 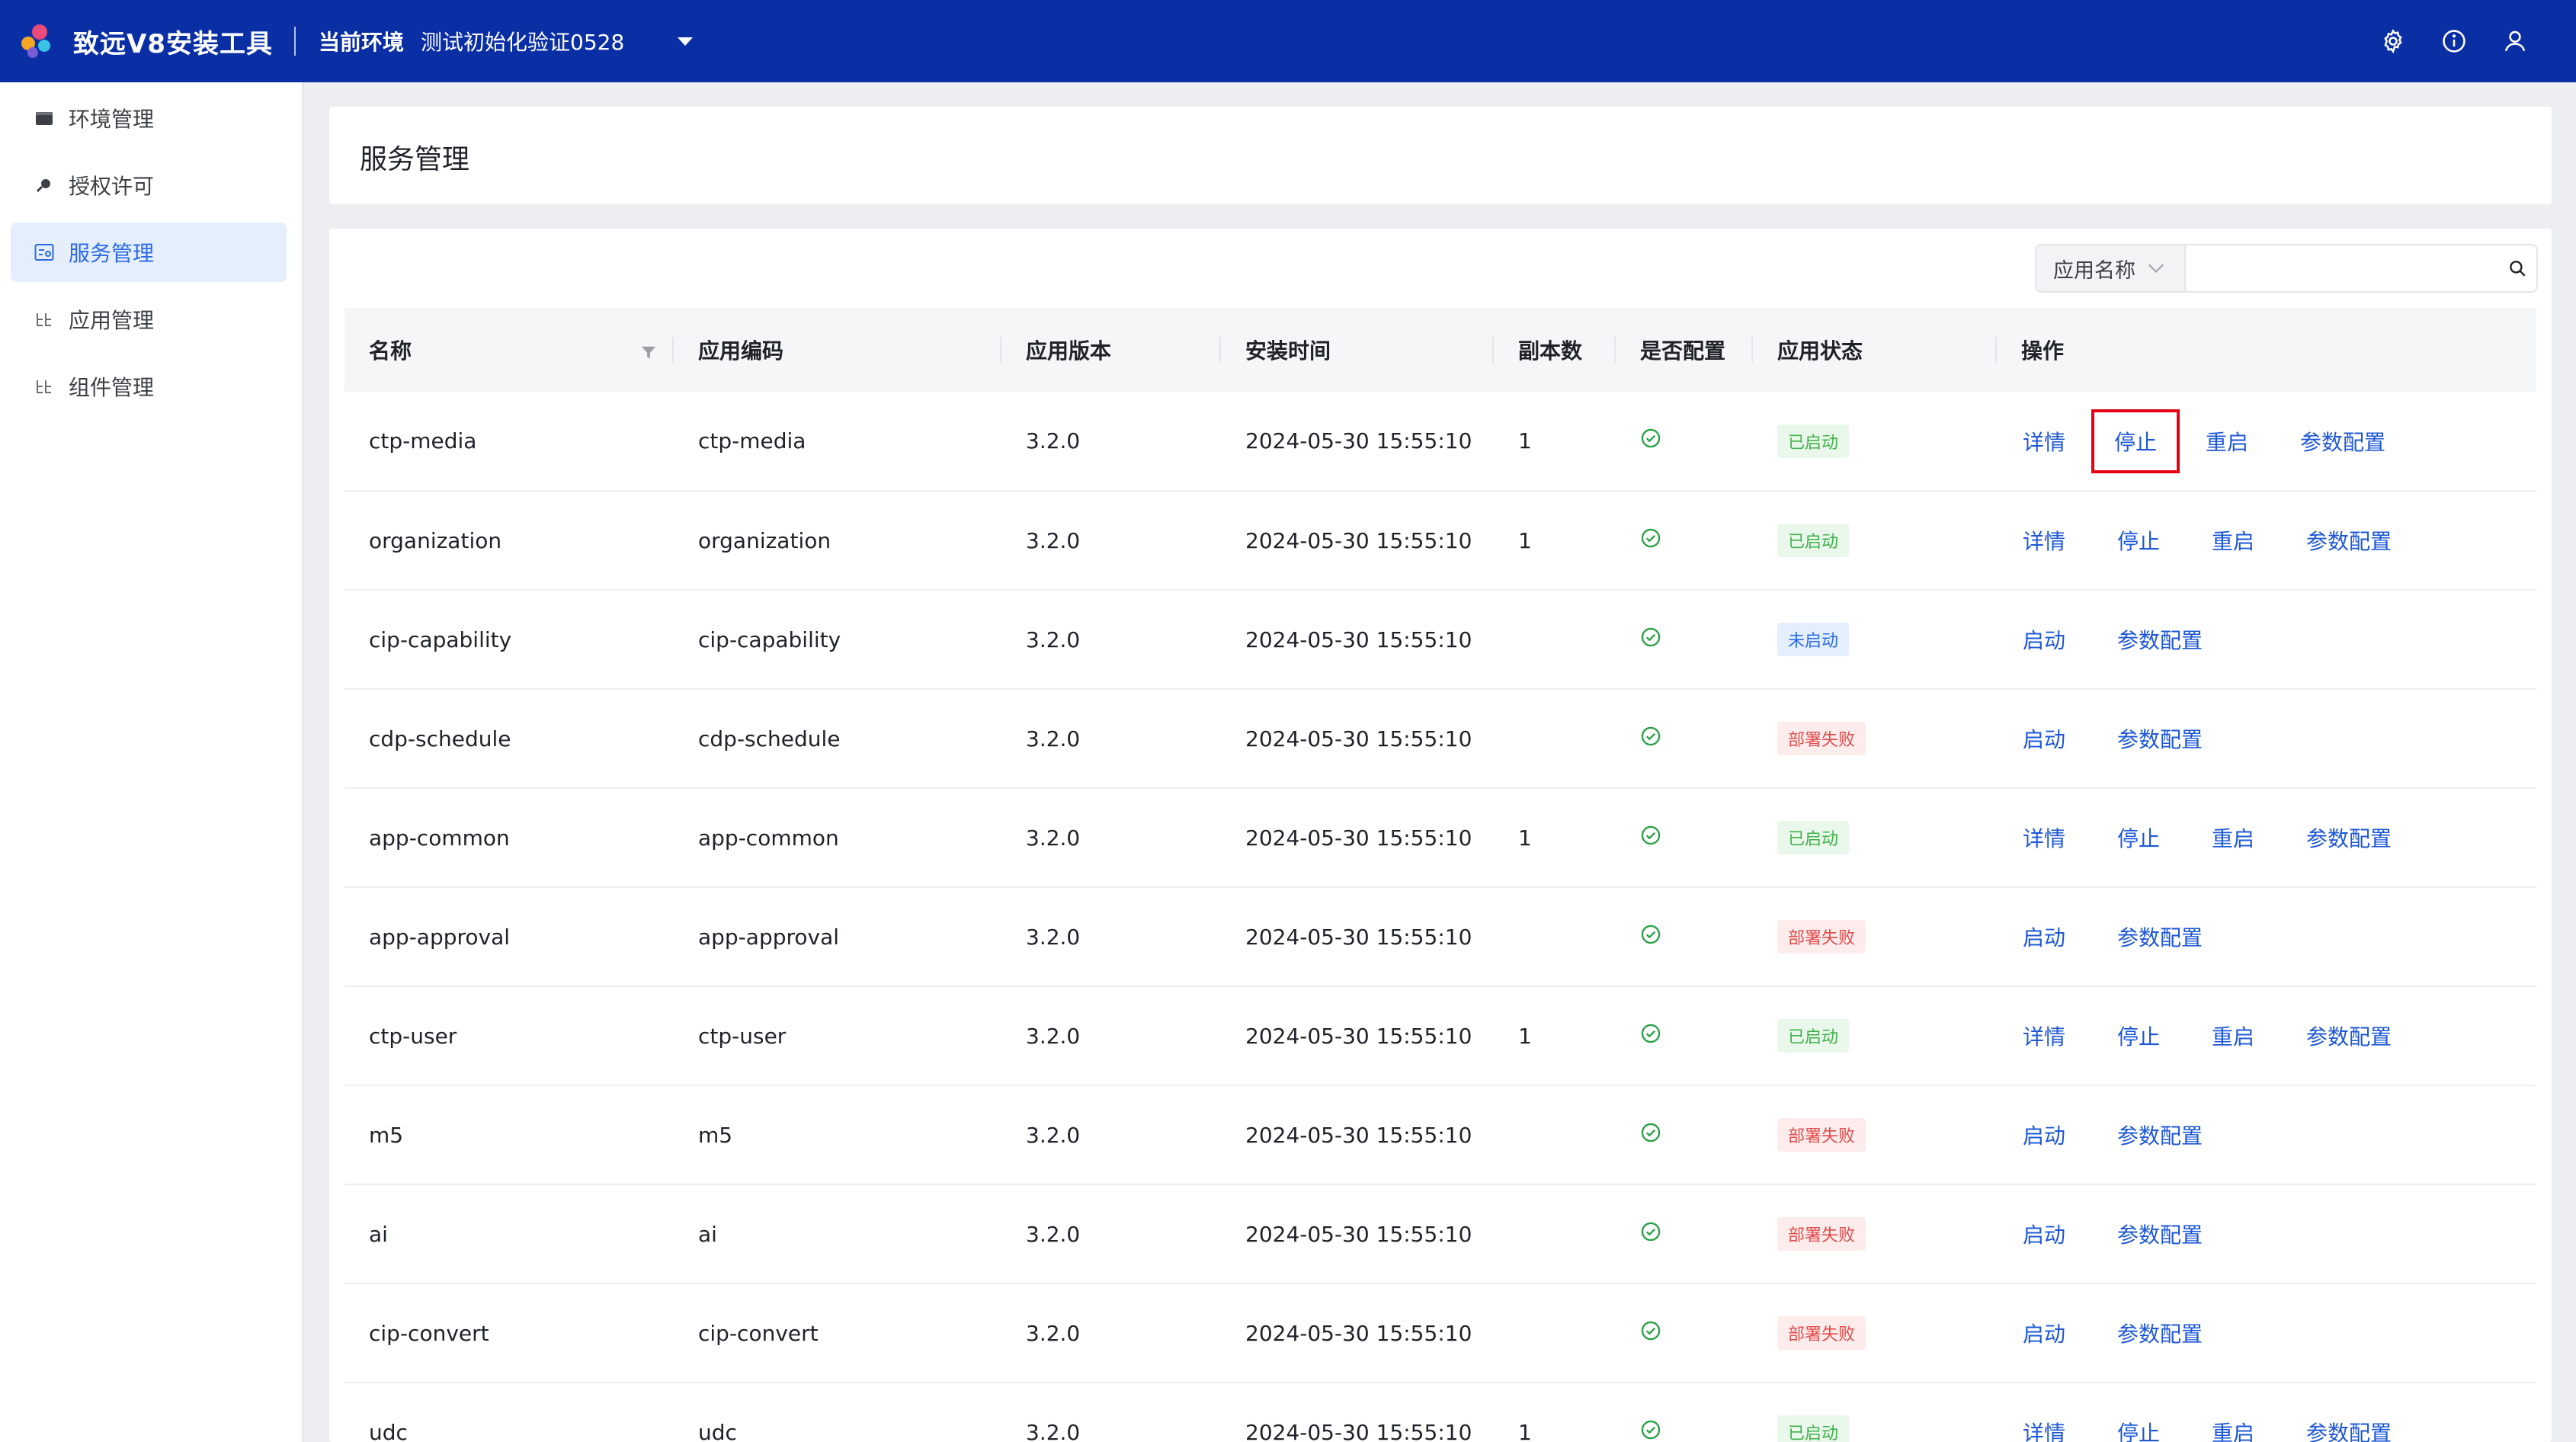 I want to click on column-header-code: 应用编码, so click(x=837, y=350).